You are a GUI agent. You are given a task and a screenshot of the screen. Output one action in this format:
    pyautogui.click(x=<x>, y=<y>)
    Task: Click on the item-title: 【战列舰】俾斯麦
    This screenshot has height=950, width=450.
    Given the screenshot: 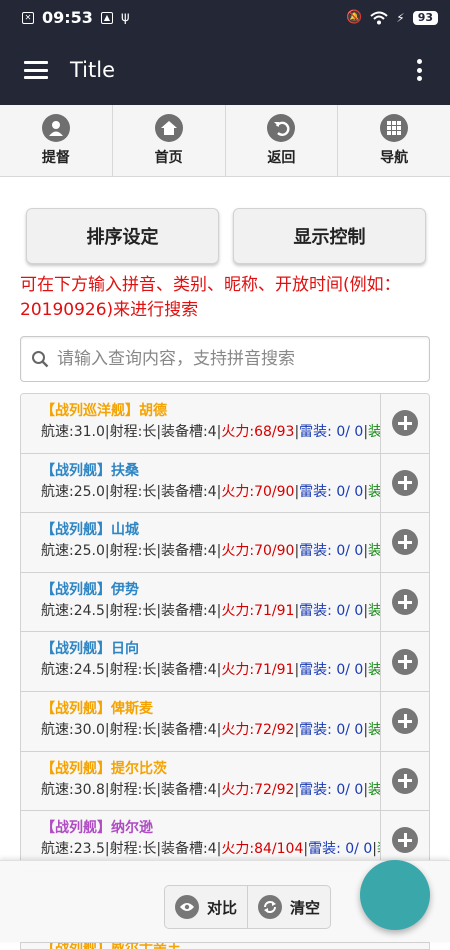 What is the action you would take?
    pyautogui.click(x=210, y=709)
    